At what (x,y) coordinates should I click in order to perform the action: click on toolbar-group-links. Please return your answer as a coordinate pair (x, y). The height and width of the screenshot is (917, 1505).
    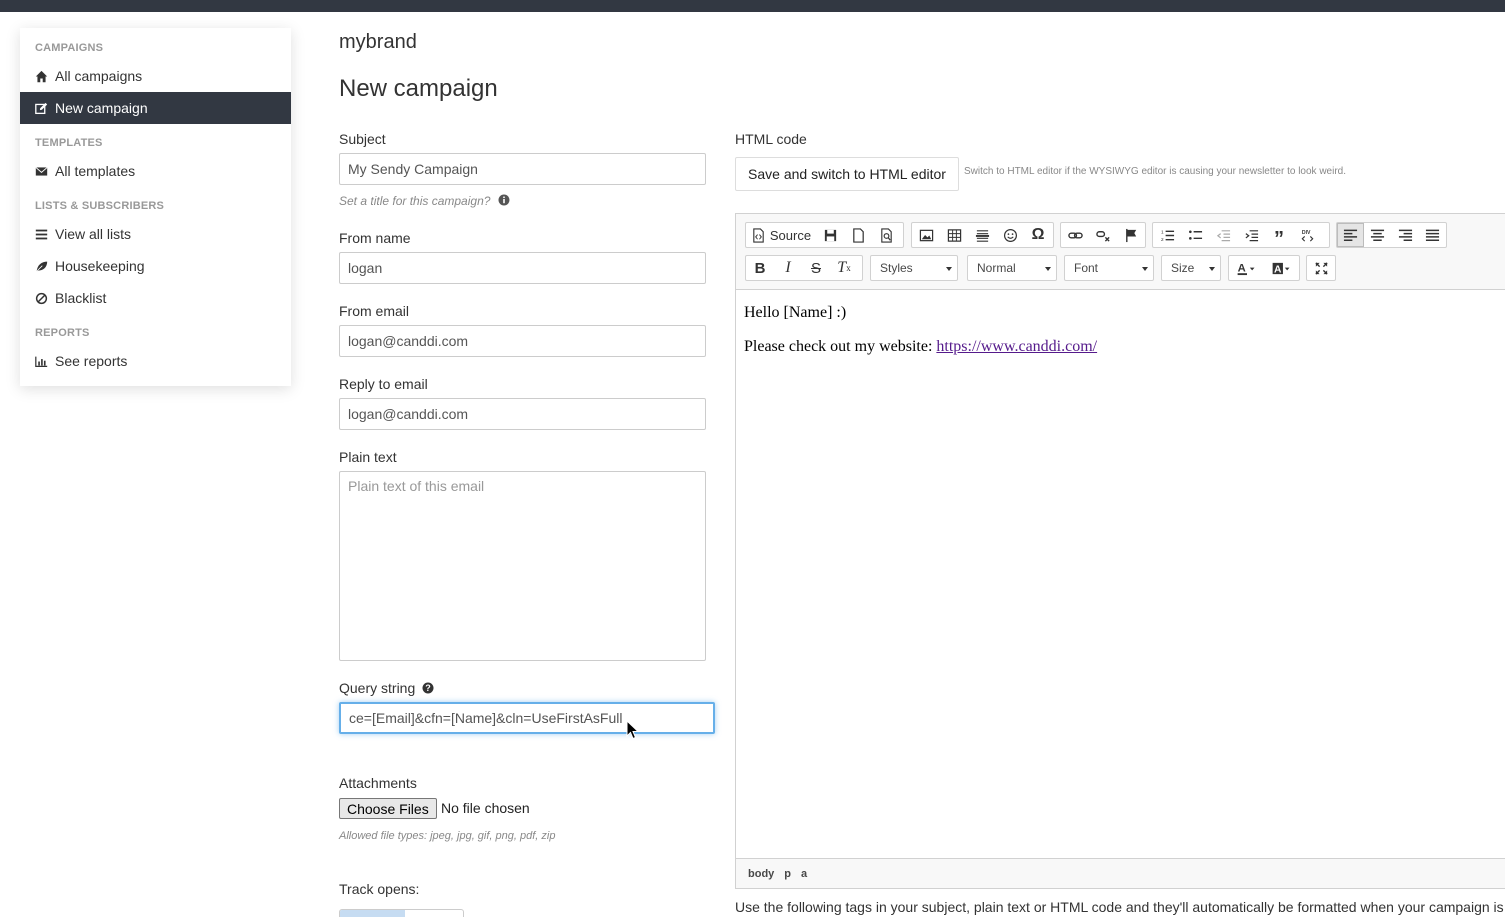
    Looking at the image, I should click on (1103, 235).